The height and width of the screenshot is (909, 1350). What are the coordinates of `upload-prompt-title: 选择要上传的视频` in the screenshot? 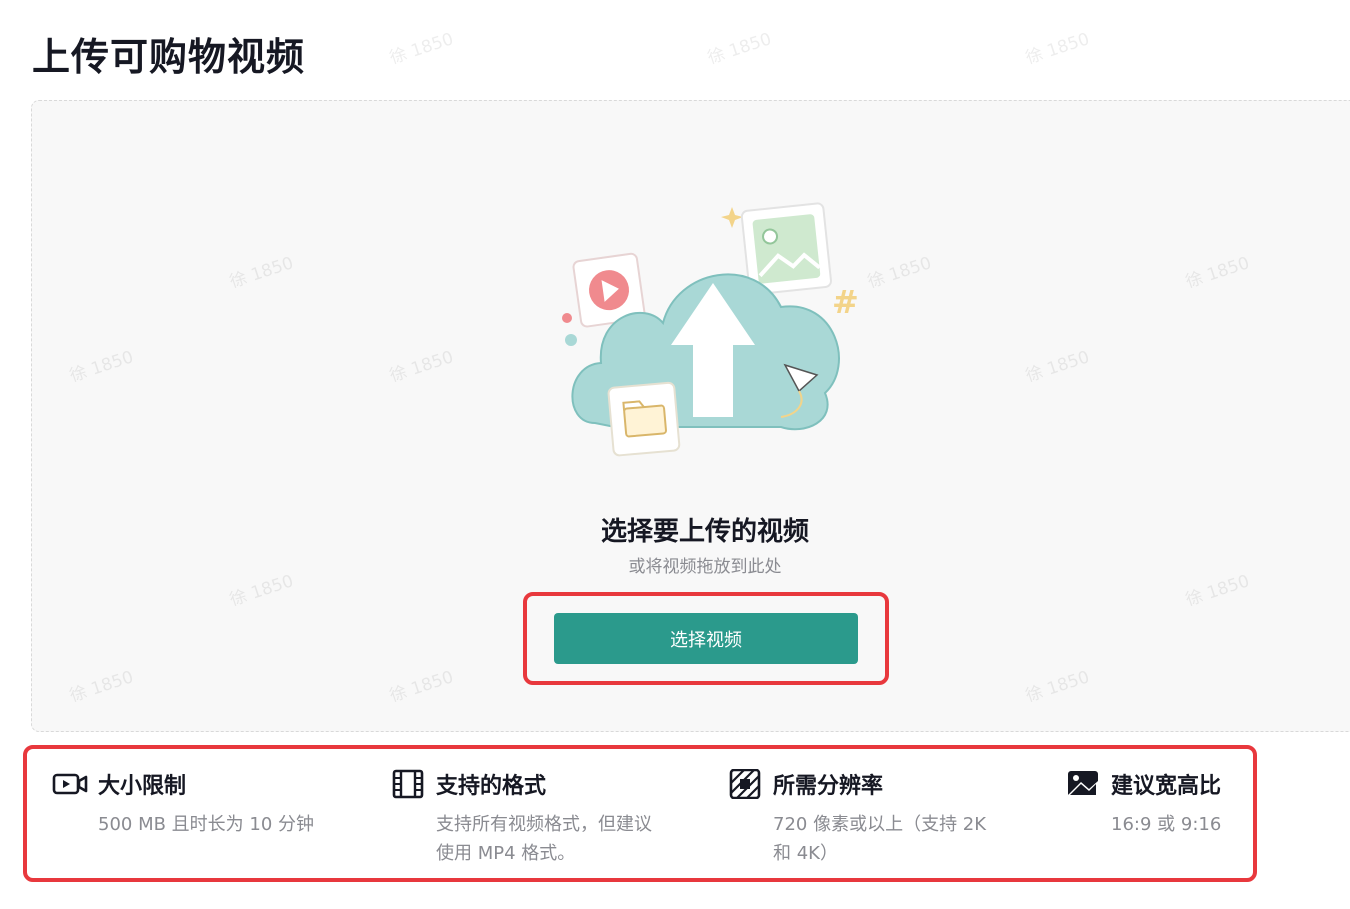 It's located at (704, 532).